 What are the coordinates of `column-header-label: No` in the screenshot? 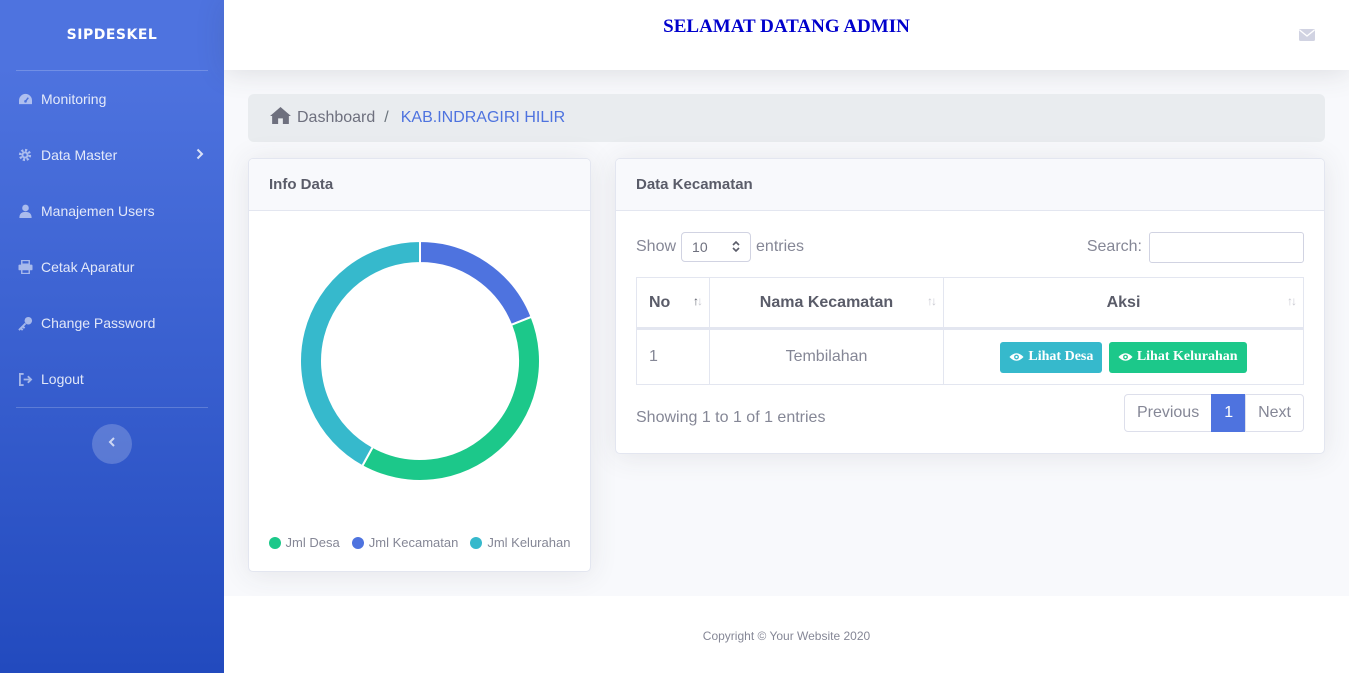 It's located at (660, 302).